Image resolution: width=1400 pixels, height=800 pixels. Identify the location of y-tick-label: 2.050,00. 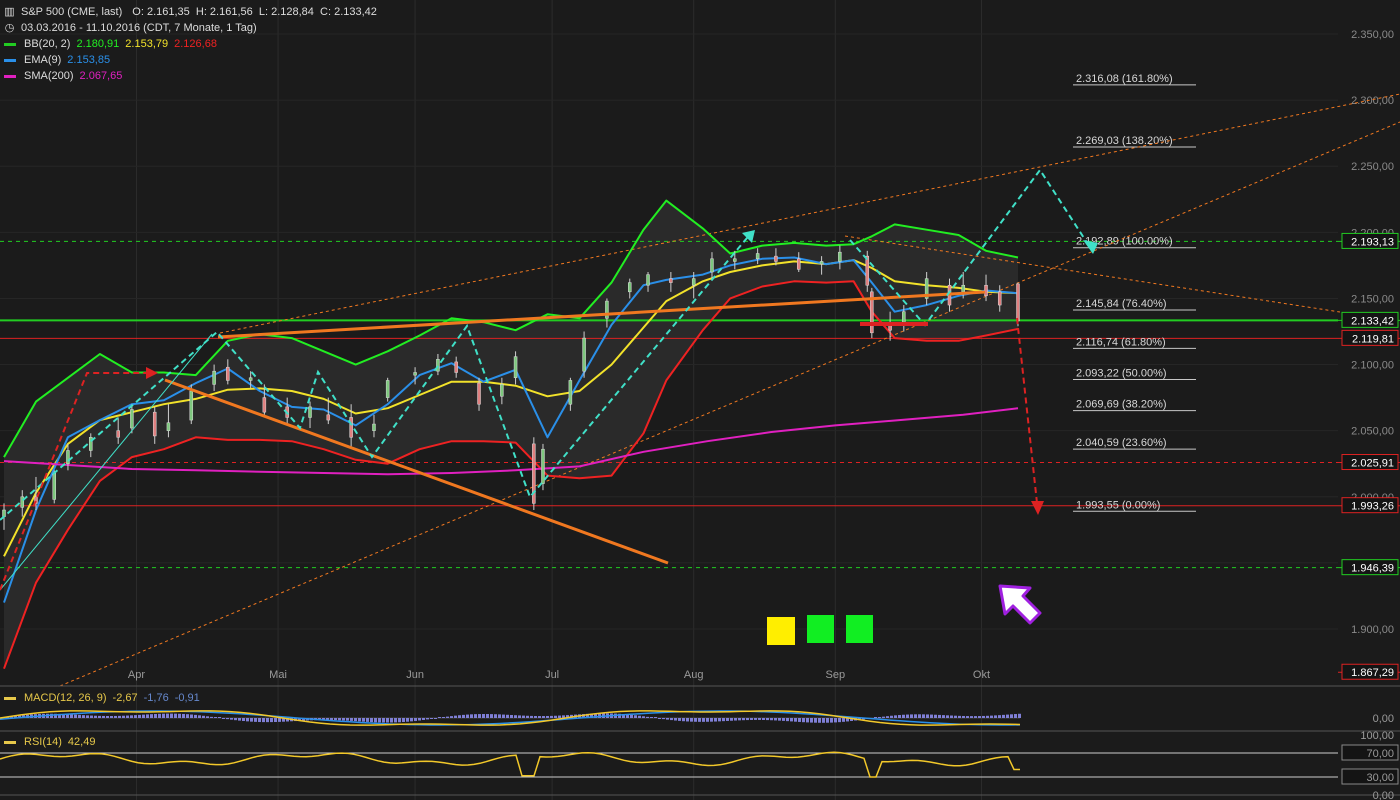
(1372, 432).